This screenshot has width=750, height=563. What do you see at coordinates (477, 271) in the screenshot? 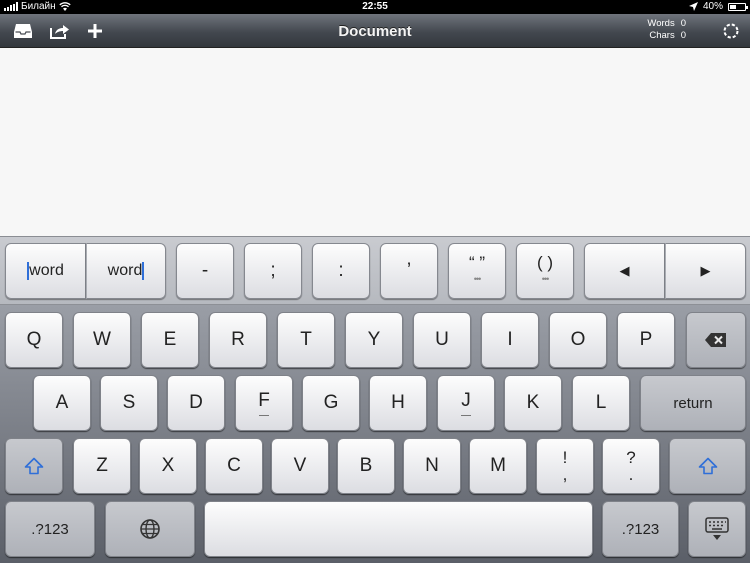
I see `quotes-key: “ ” •••` at bounding box center [477, 271].